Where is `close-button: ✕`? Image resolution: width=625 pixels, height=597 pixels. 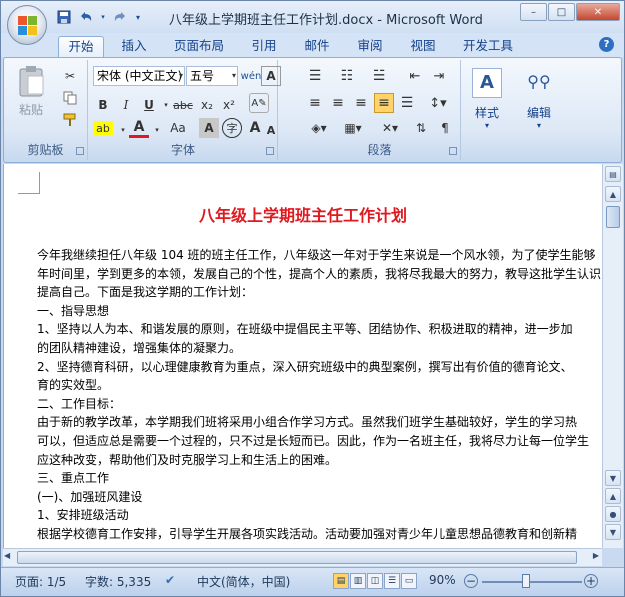
close-button: ✕ is located at coordinates (598, 12).